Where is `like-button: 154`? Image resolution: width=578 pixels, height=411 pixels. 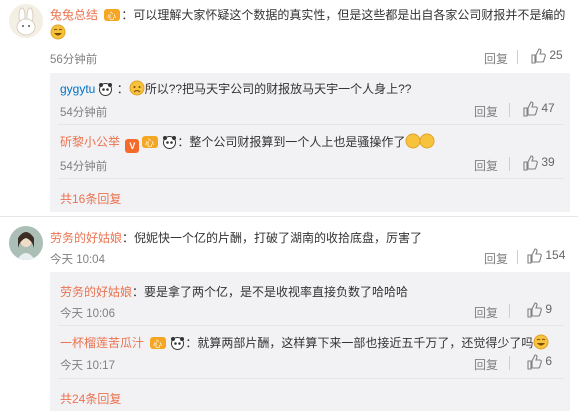 like-button: 154 is located at coordinates (545, 256).